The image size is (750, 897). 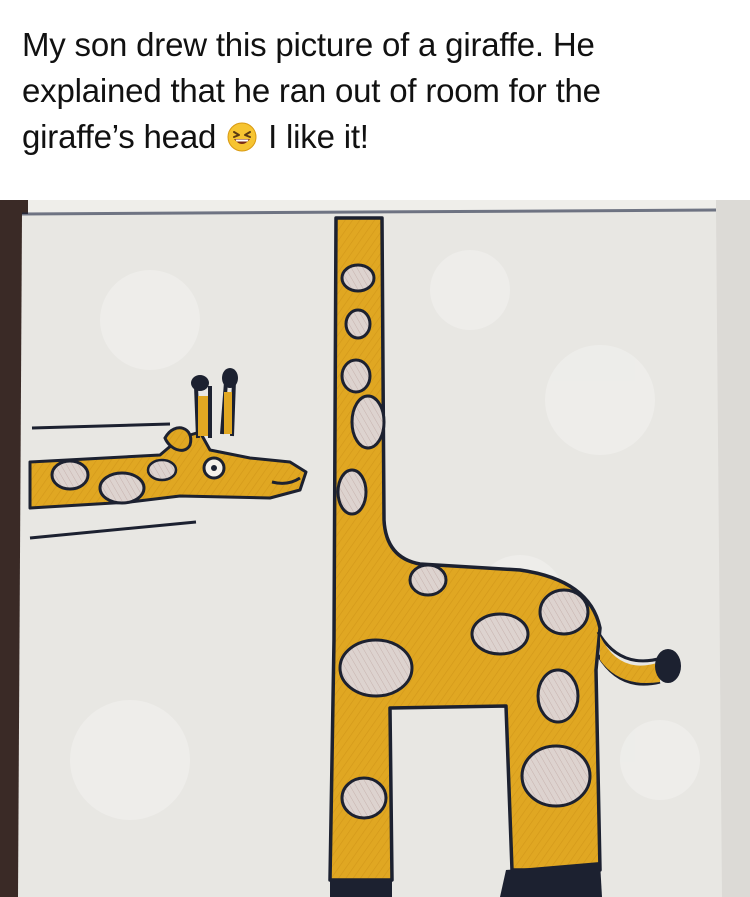 What do you see at coordinates (733, 548) in the screenshot?
I see `right-edge` at bounding box center [733, 548].